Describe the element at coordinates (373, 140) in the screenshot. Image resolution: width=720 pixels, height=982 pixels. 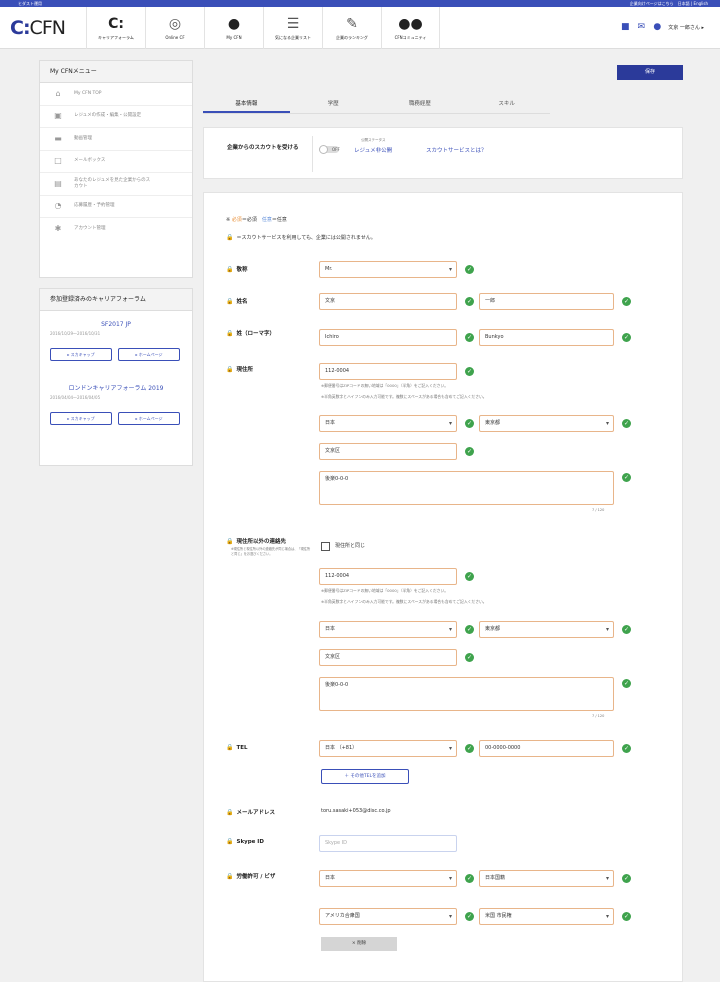
I see `public-status-label: 公開ステータス` at that location.